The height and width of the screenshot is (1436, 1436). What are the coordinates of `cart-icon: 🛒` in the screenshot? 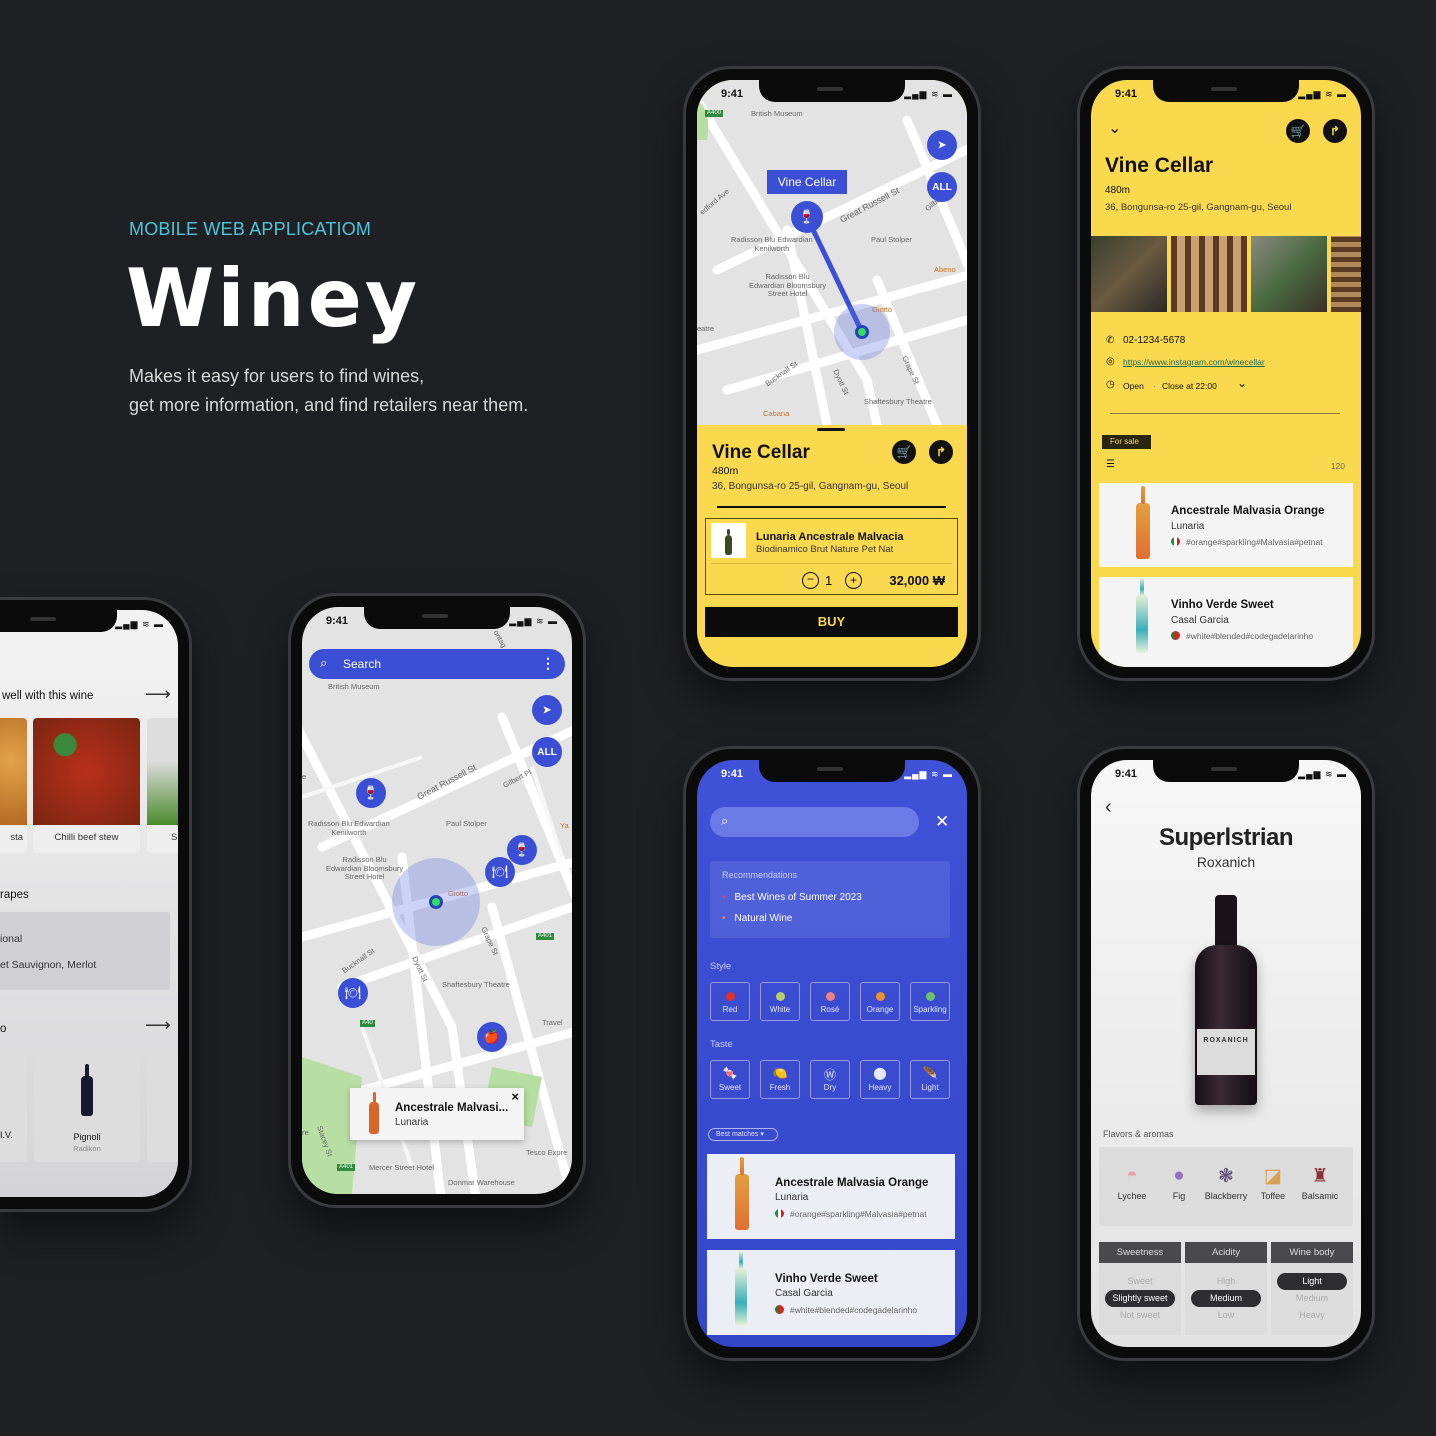 It's located at (1298, 131).